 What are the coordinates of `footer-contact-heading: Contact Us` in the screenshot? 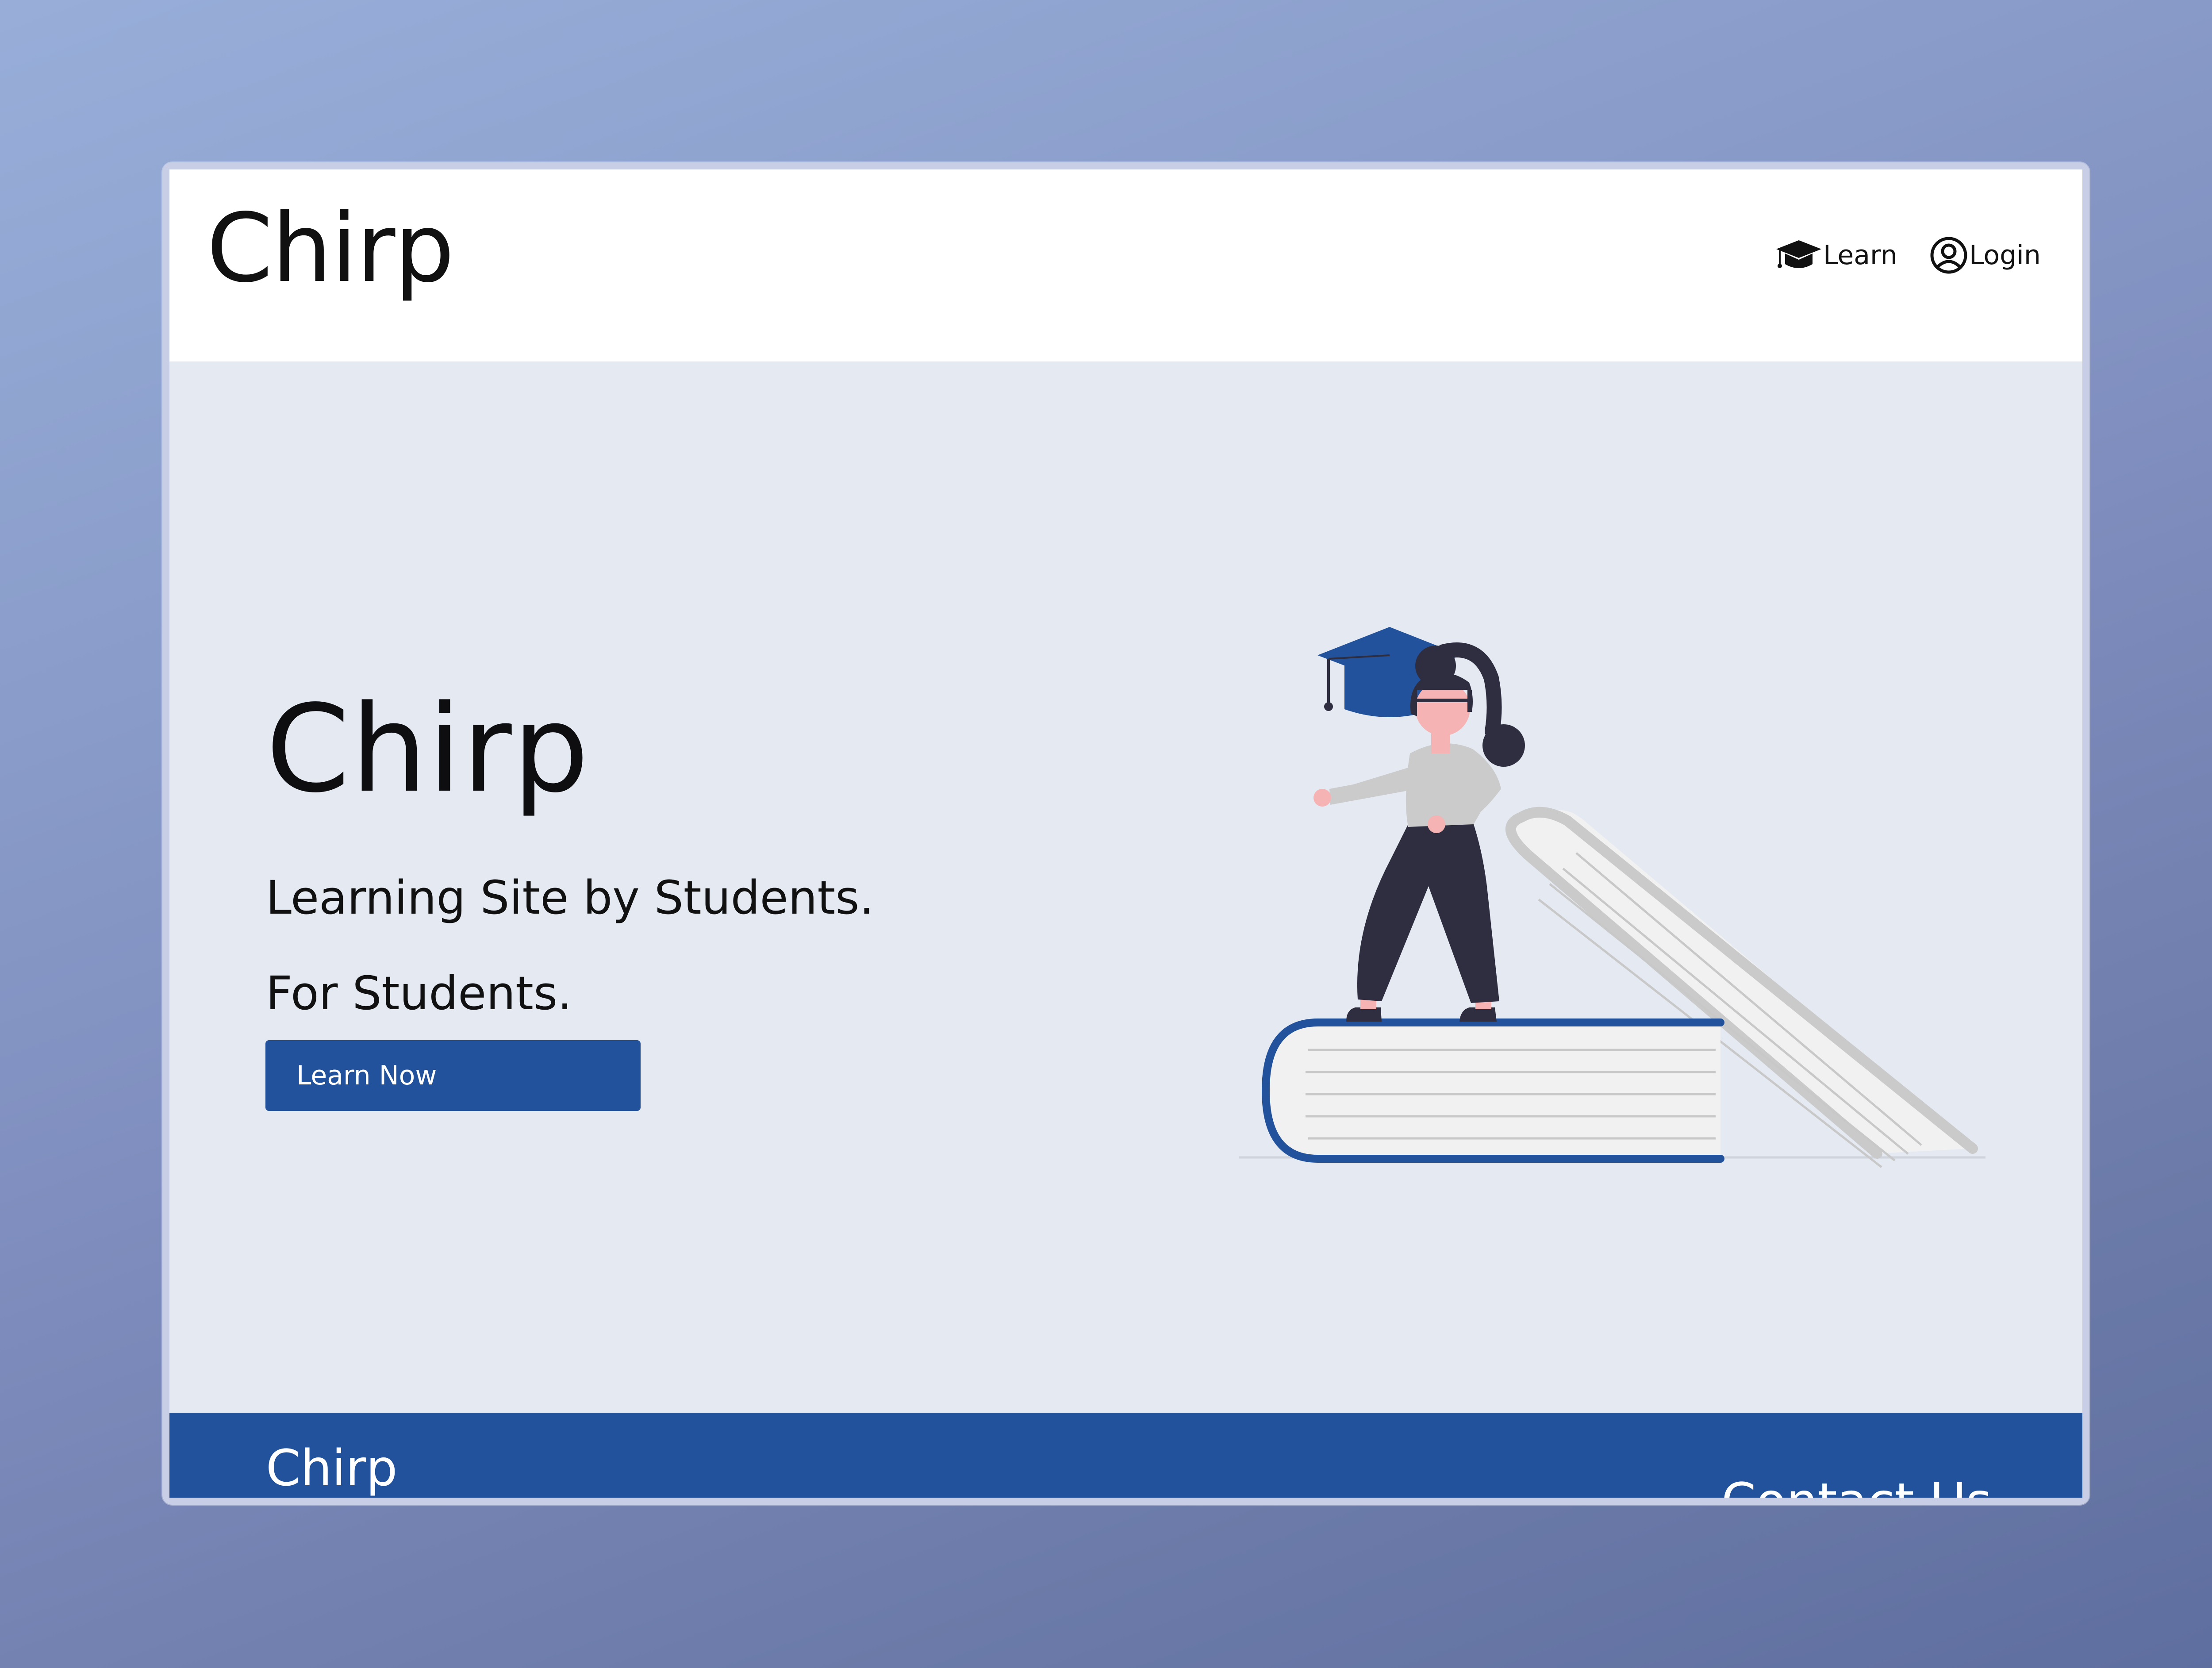 It's located at (1857, 1488).